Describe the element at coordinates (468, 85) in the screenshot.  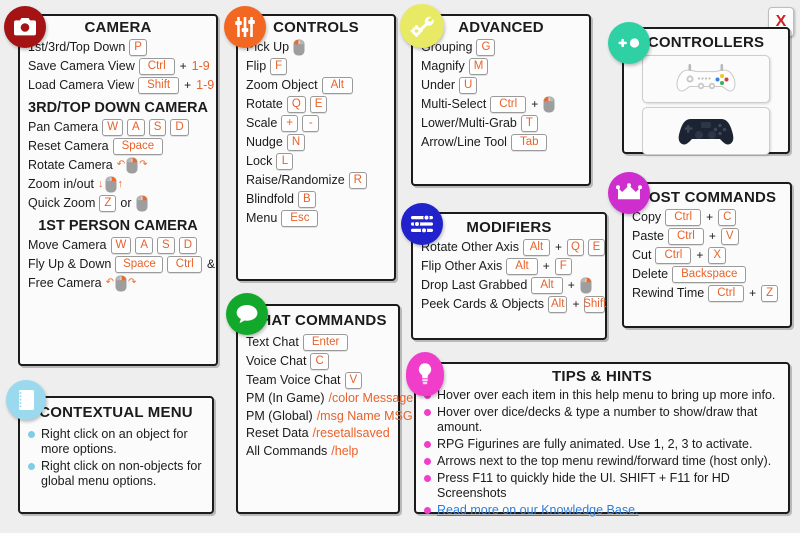
I see `keycap-u: U` at that location.